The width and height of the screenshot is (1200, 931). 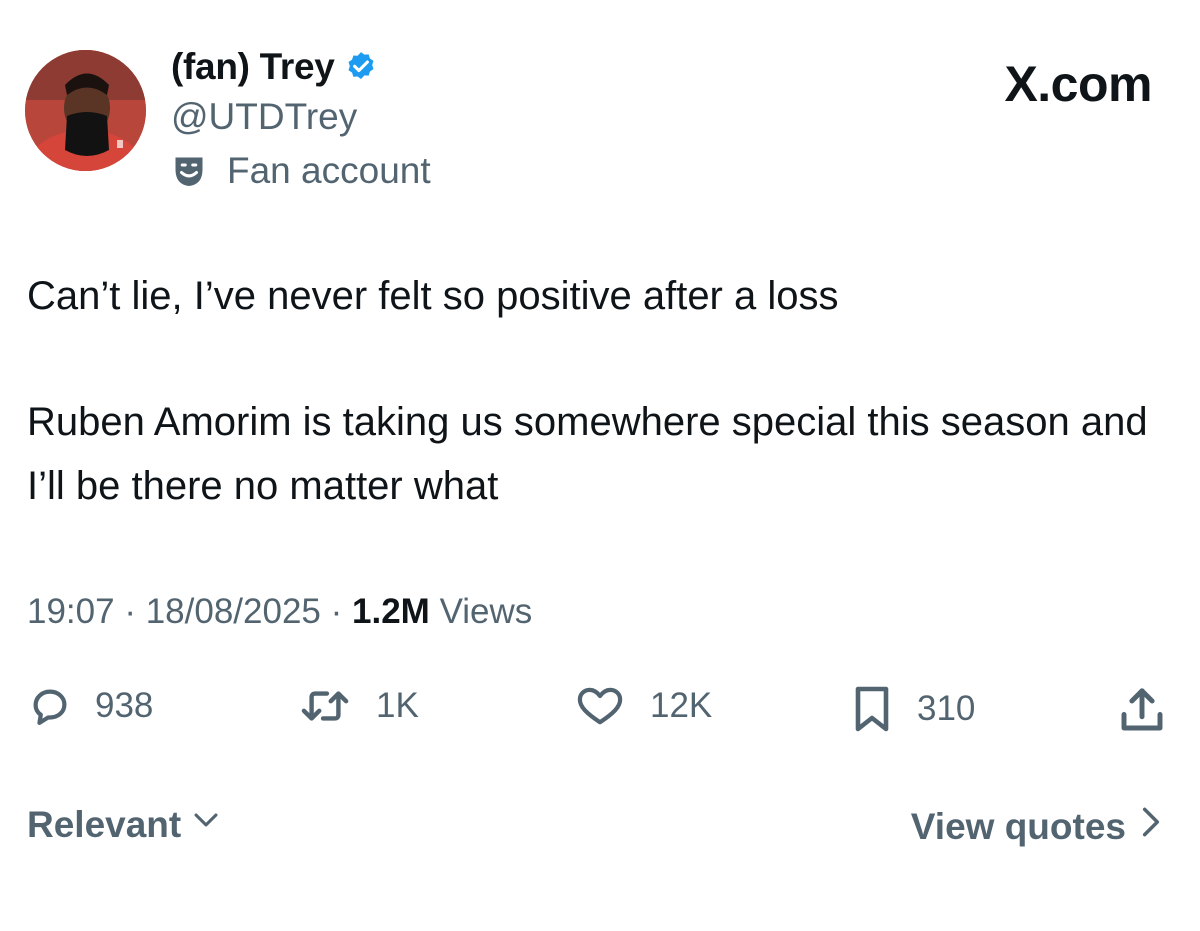 What do you see at coordinates (872, 709) in the screenshot?
I see `bookmark-icon` at bounding box center [872, 709].